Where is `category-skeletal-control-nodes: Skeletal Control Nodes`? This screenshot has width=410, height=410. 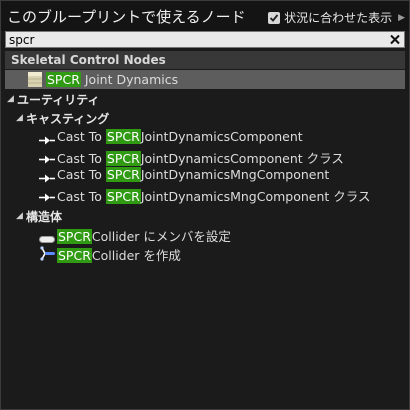
category-skeletal-control-nodes: Skeletal Control Nodes is located at coordinates (205, 60).